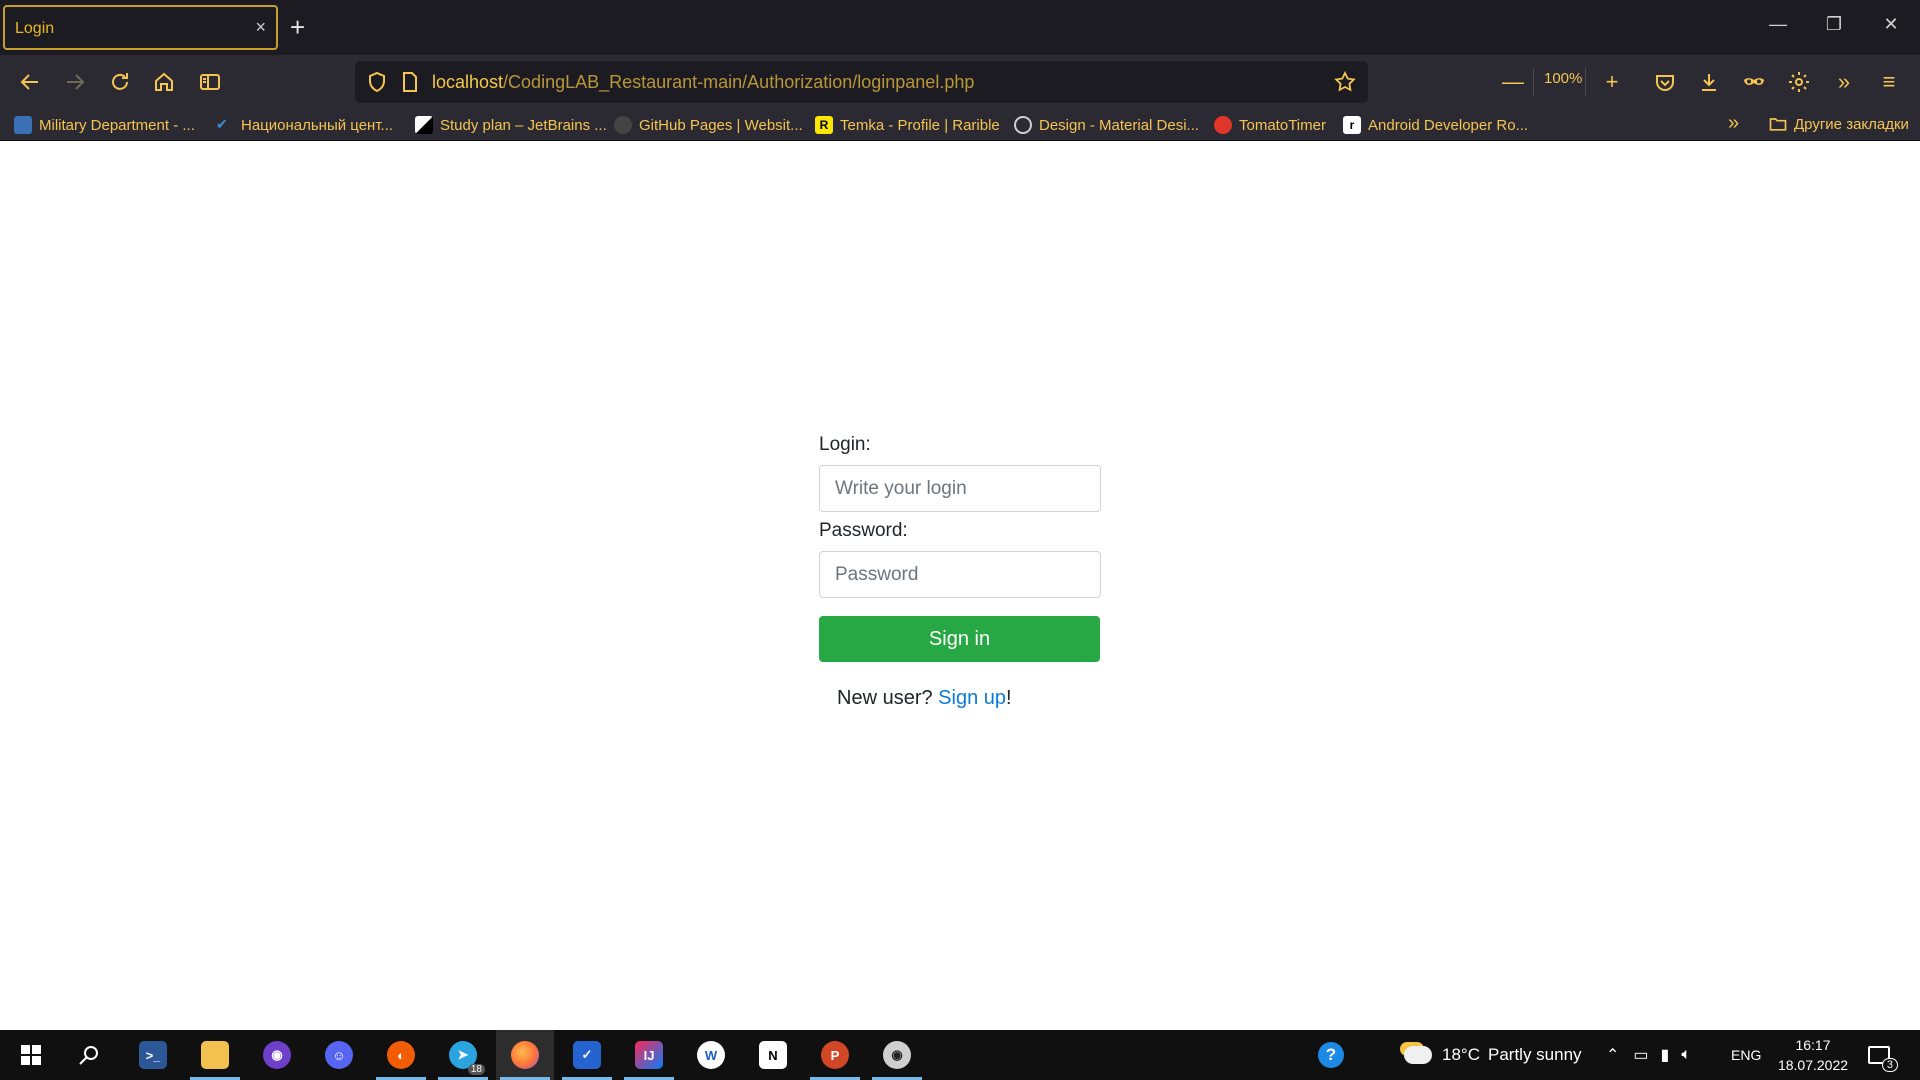 This screenshot has width=1920, height=1080. I want to click on bookmark-rarible: R Temka - Profile | Rarible, so click(907, 125).